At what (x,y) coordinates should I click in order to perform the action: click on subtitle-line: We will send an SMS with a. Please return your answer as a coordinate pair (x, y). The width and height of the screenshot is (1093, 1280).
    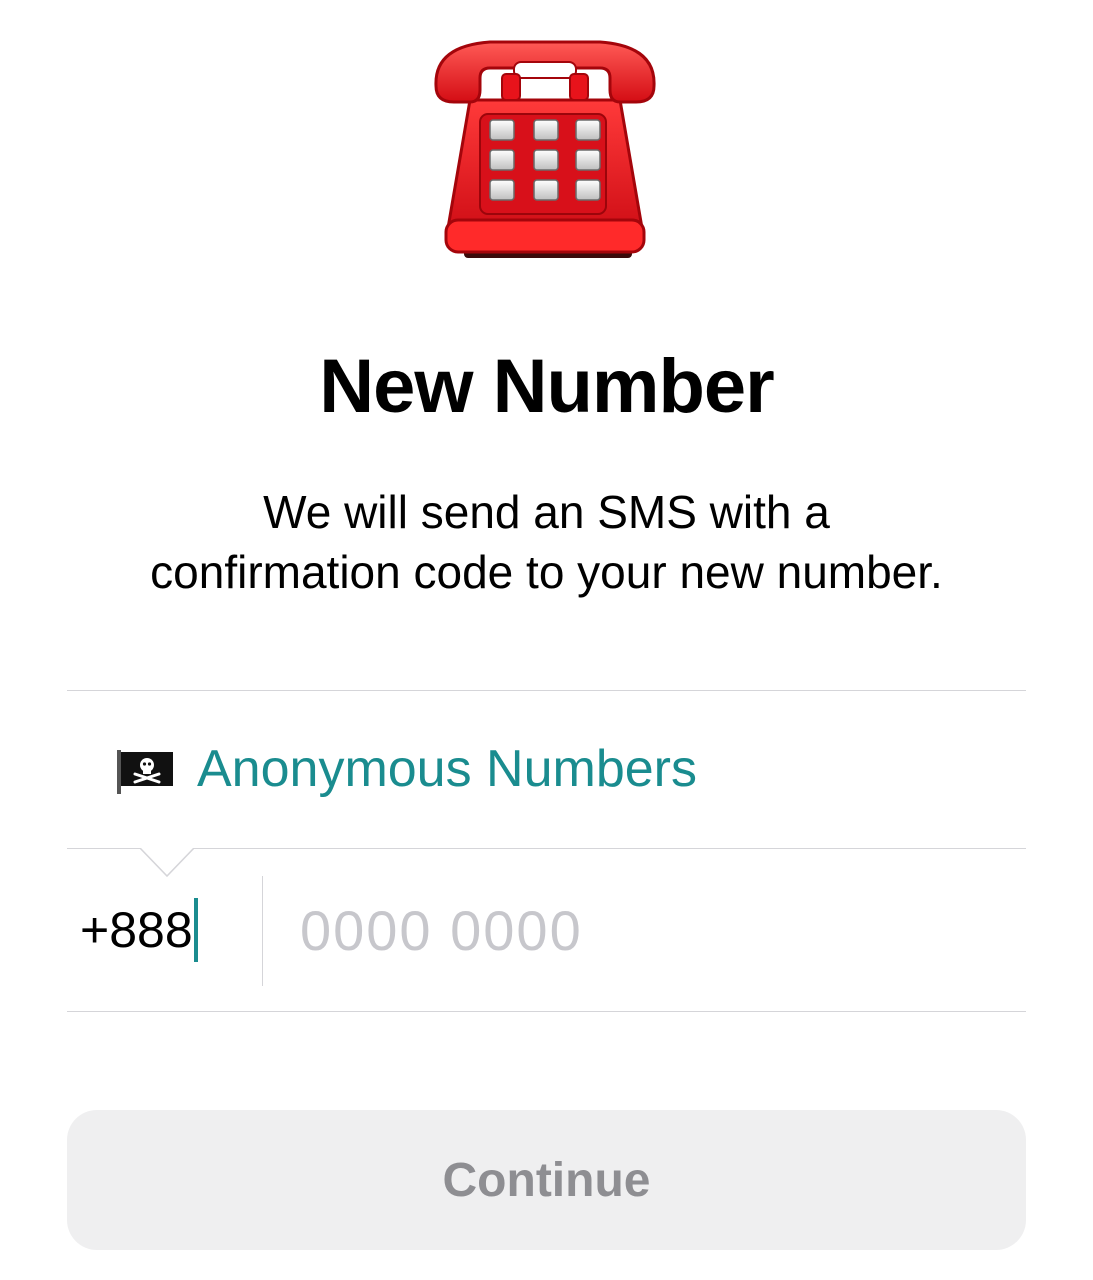
    Looking at the image, I should click on (546, 512).